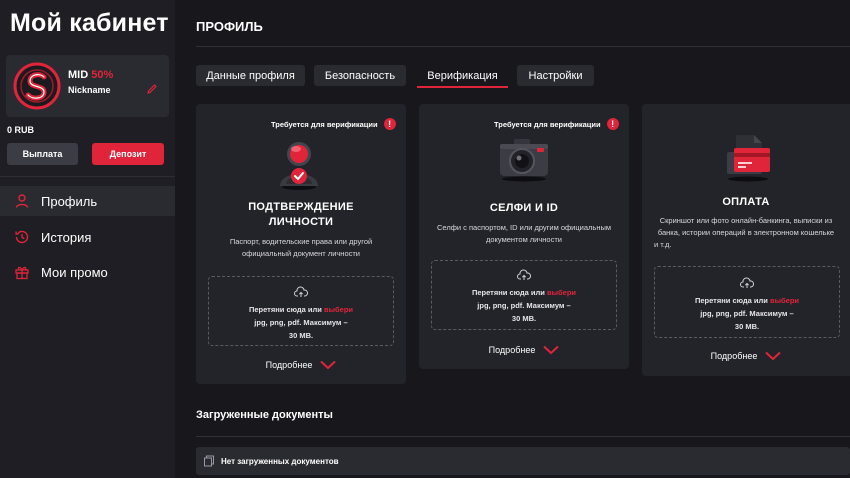  Describe the element at coordinates (524, 239) in the screenshot. I see `card-desc-line2: документом личности` at that location.